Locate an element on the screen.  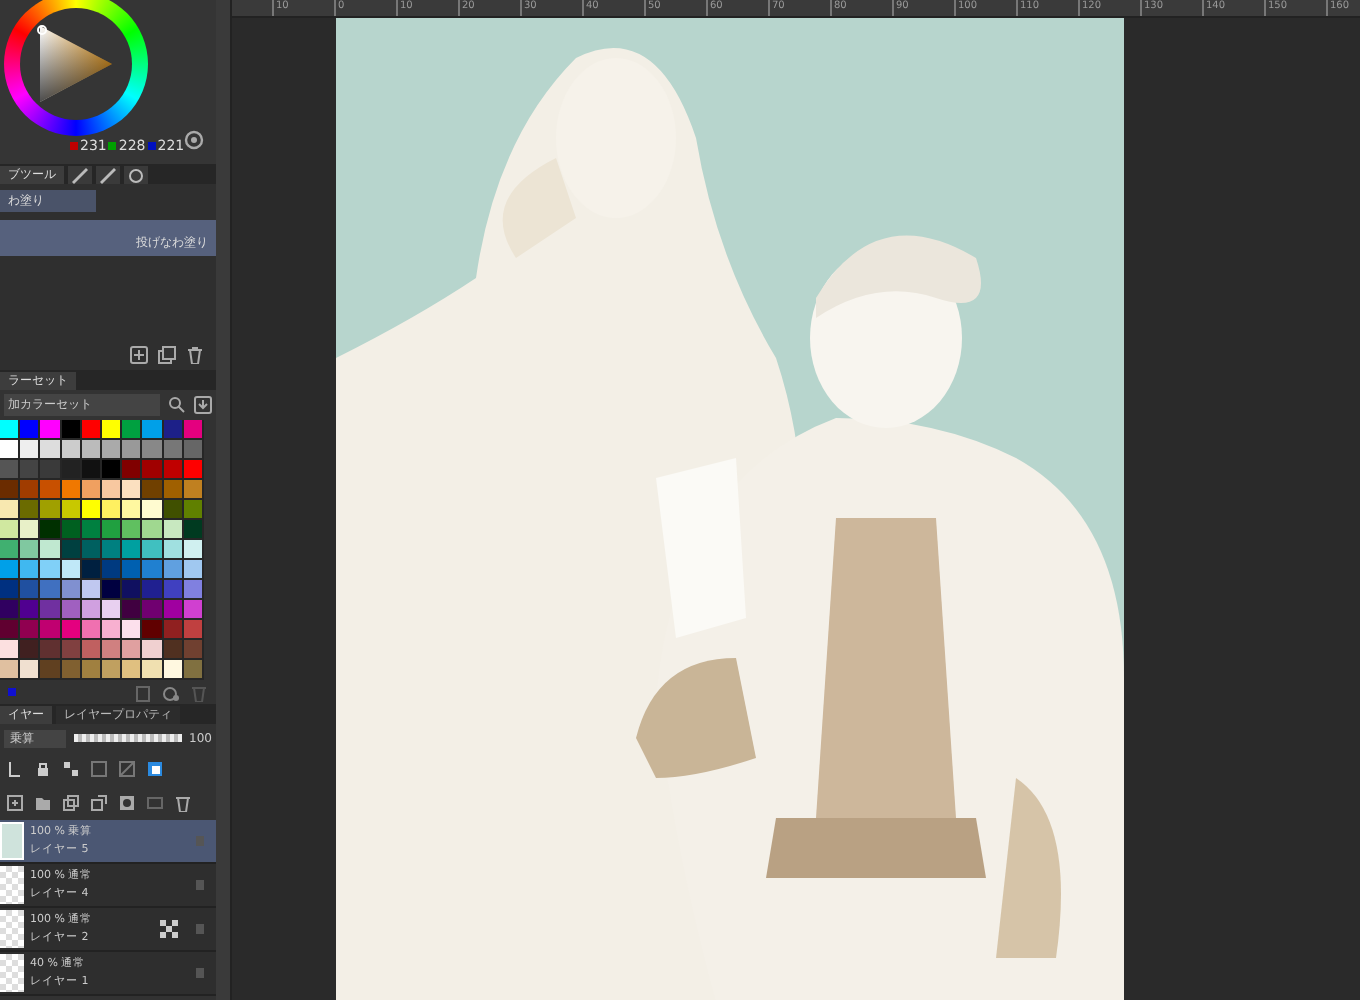
pen-icon is located at coordinates (108, 175).